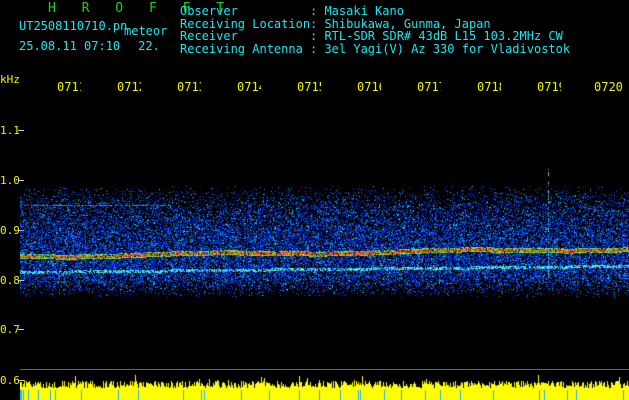 Image resolution: width=629 pixels, height=400 pixels. I want to click on x-tick-label: 0718, so click(489, 87).